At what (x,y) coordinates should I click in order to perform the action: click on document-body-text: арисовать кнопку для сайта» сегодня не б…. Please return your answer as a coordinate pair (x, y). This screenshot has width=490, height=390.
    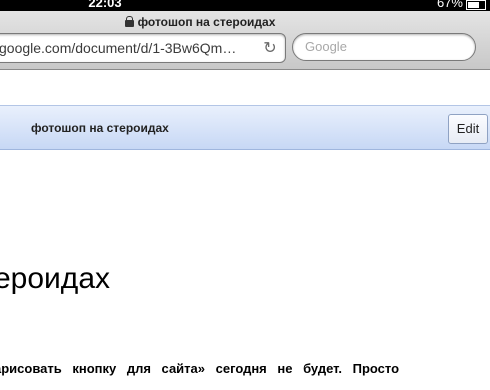
    Looking at the image, I should click on (200, 368).